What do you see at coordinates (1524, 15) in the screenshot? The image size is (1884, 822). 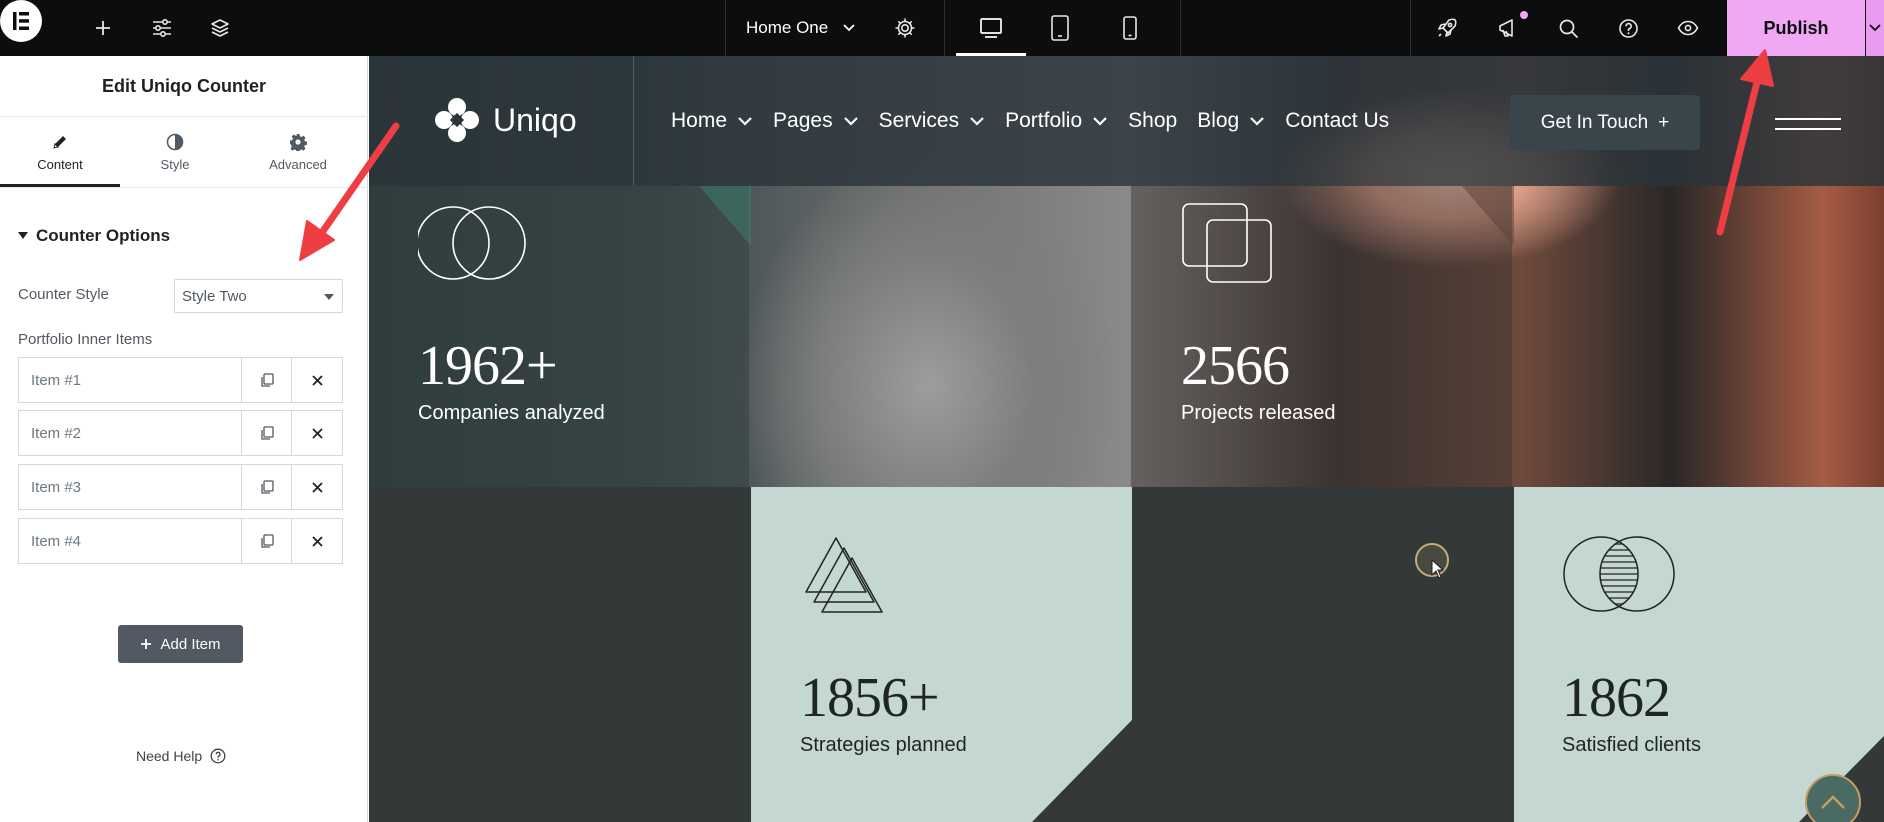 I see `notification-dot` at bounding box center [1524, 15].